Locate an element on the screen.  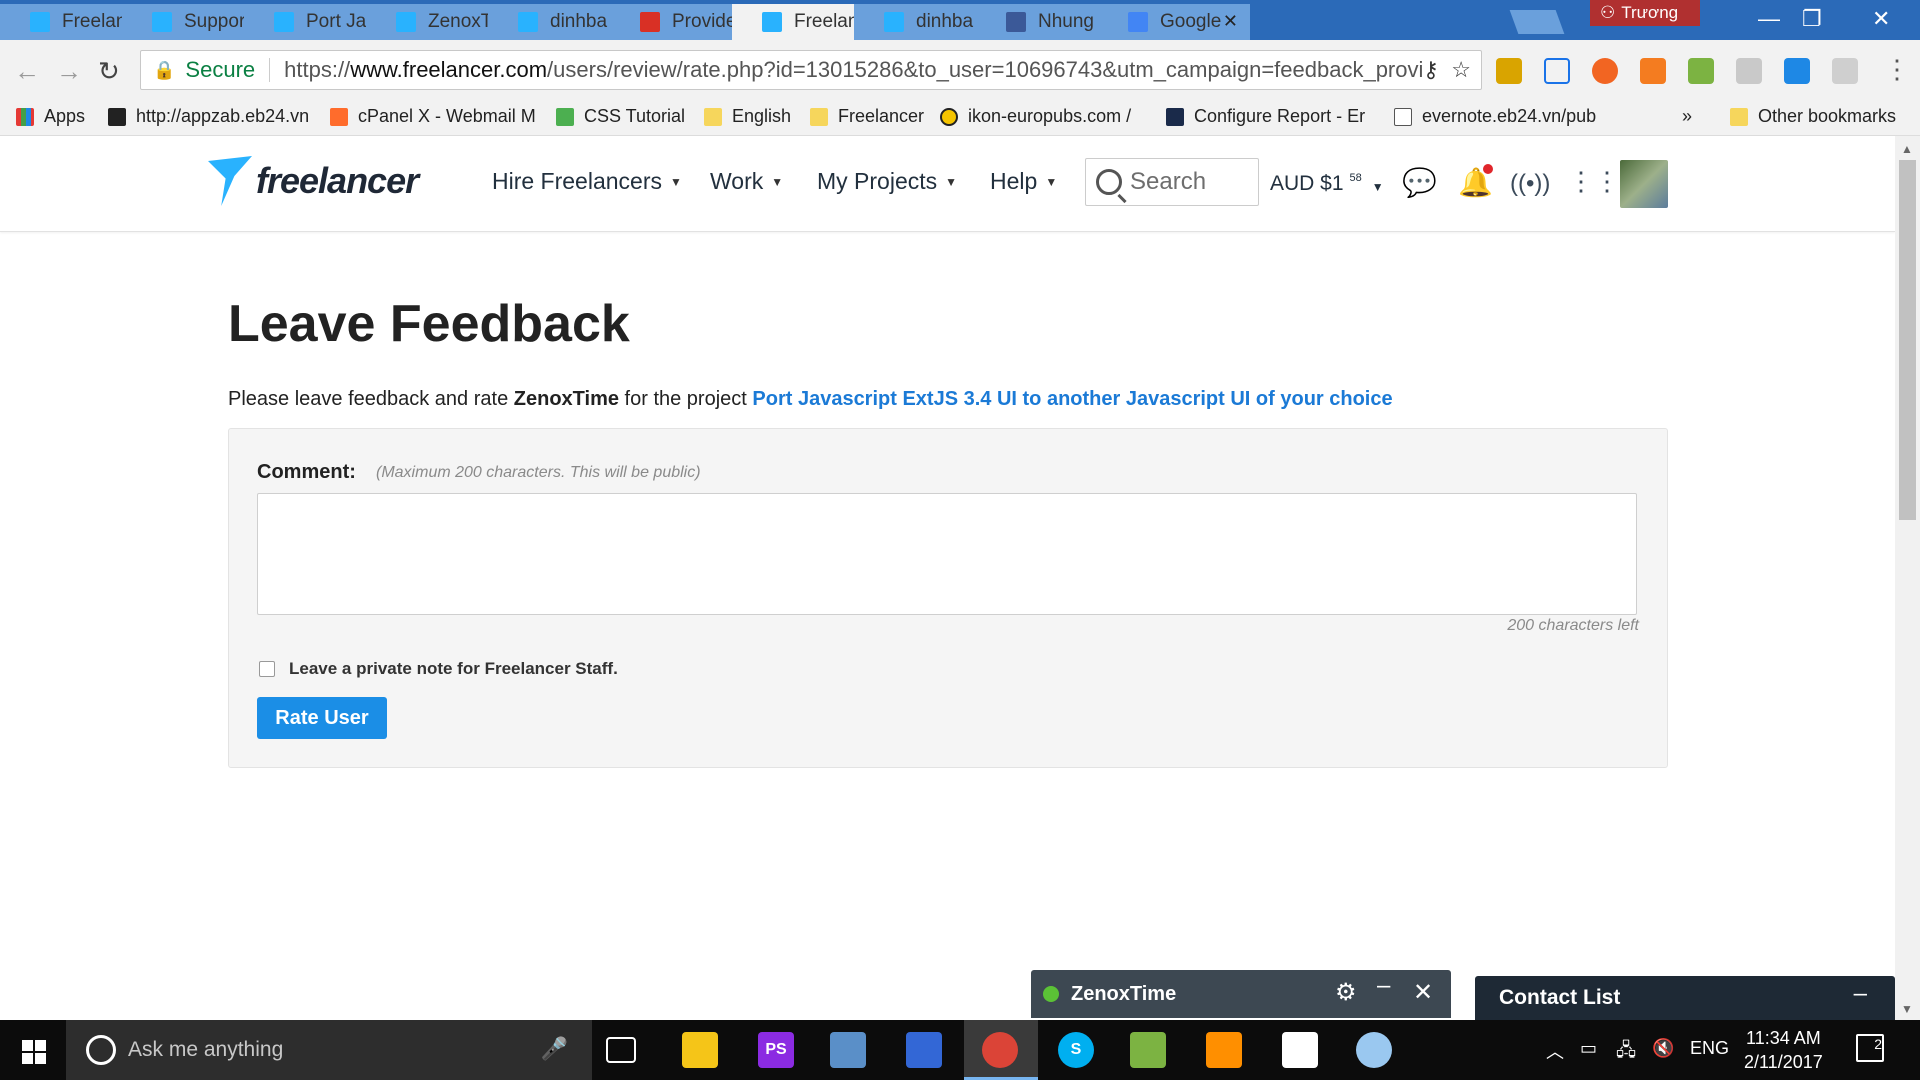
freelancer-logo: freelancer is located at coordinates (313, 181).